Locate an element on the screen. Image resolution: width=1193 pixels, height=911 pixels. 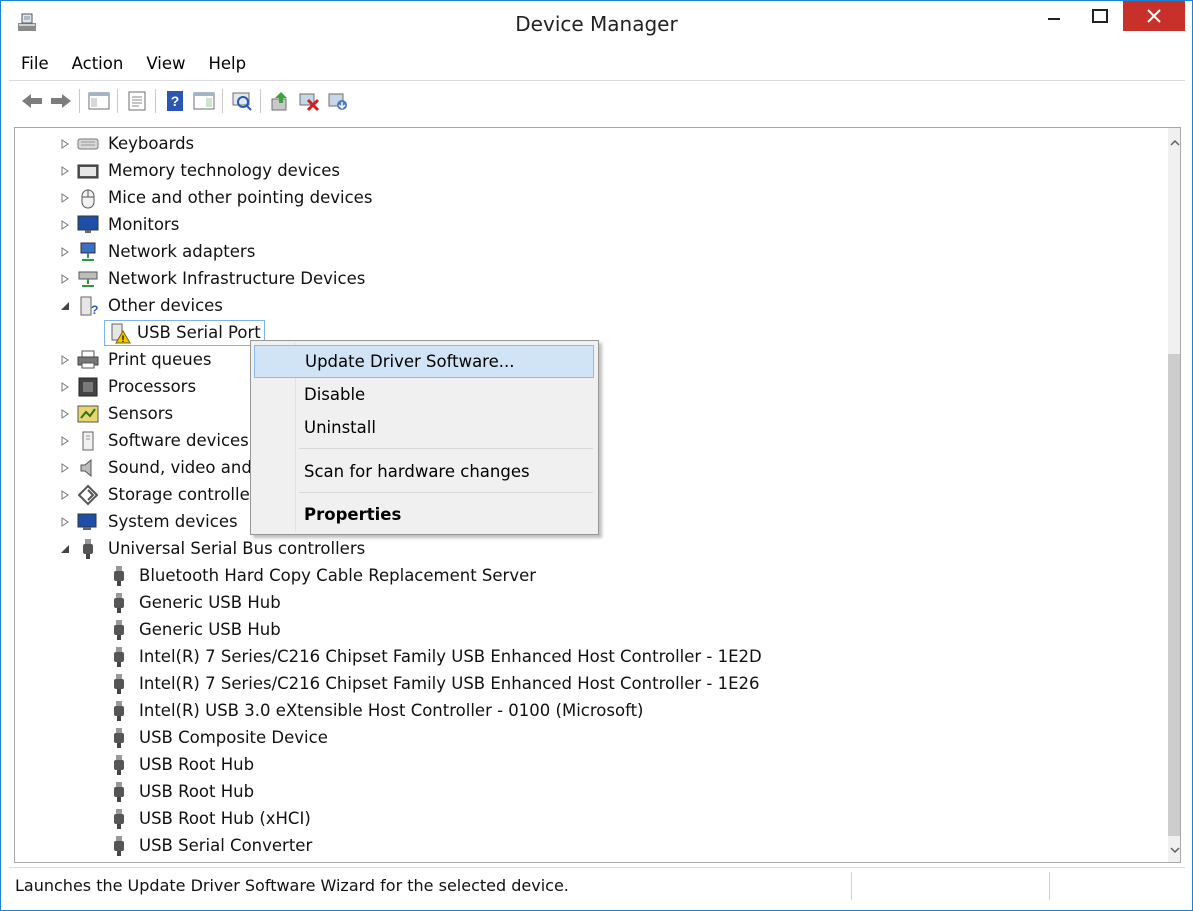
tree-node-usb-device: USB Serial Converter is located at coordinates (211, 845).